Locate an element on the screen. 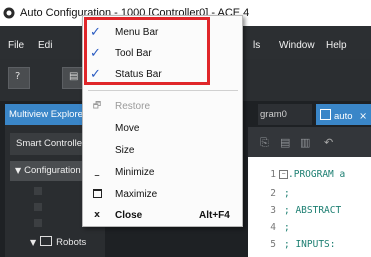 This screenshot has height=257, width=371. copy-icon: ⎘ is located at coordinates (264, 143).